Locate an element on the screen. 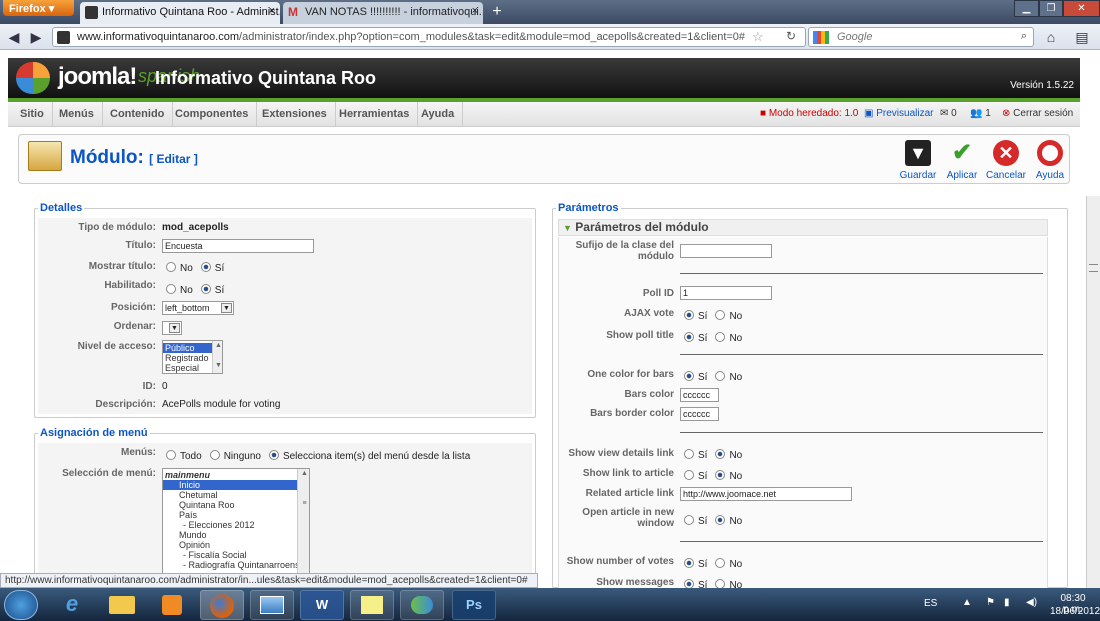 This screenshot has height=621, width=1100. reload-icon: ↻ is located at coordinates (791, 36).